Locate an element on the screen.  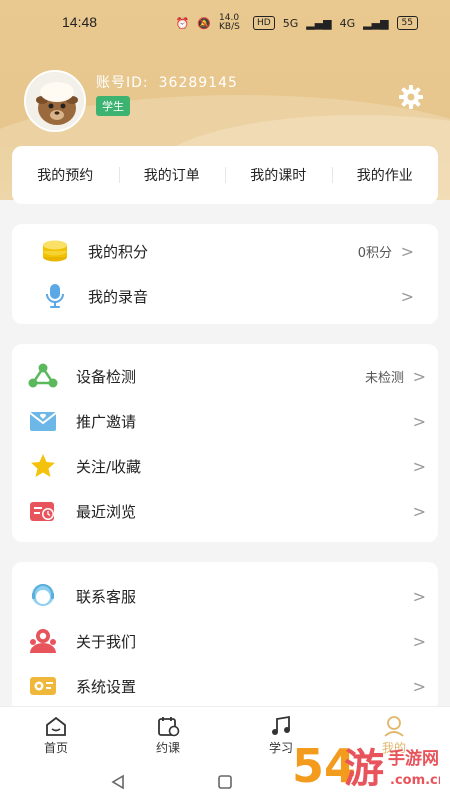
list-item-label: 系统设置 is located at coordinates (106, 686).